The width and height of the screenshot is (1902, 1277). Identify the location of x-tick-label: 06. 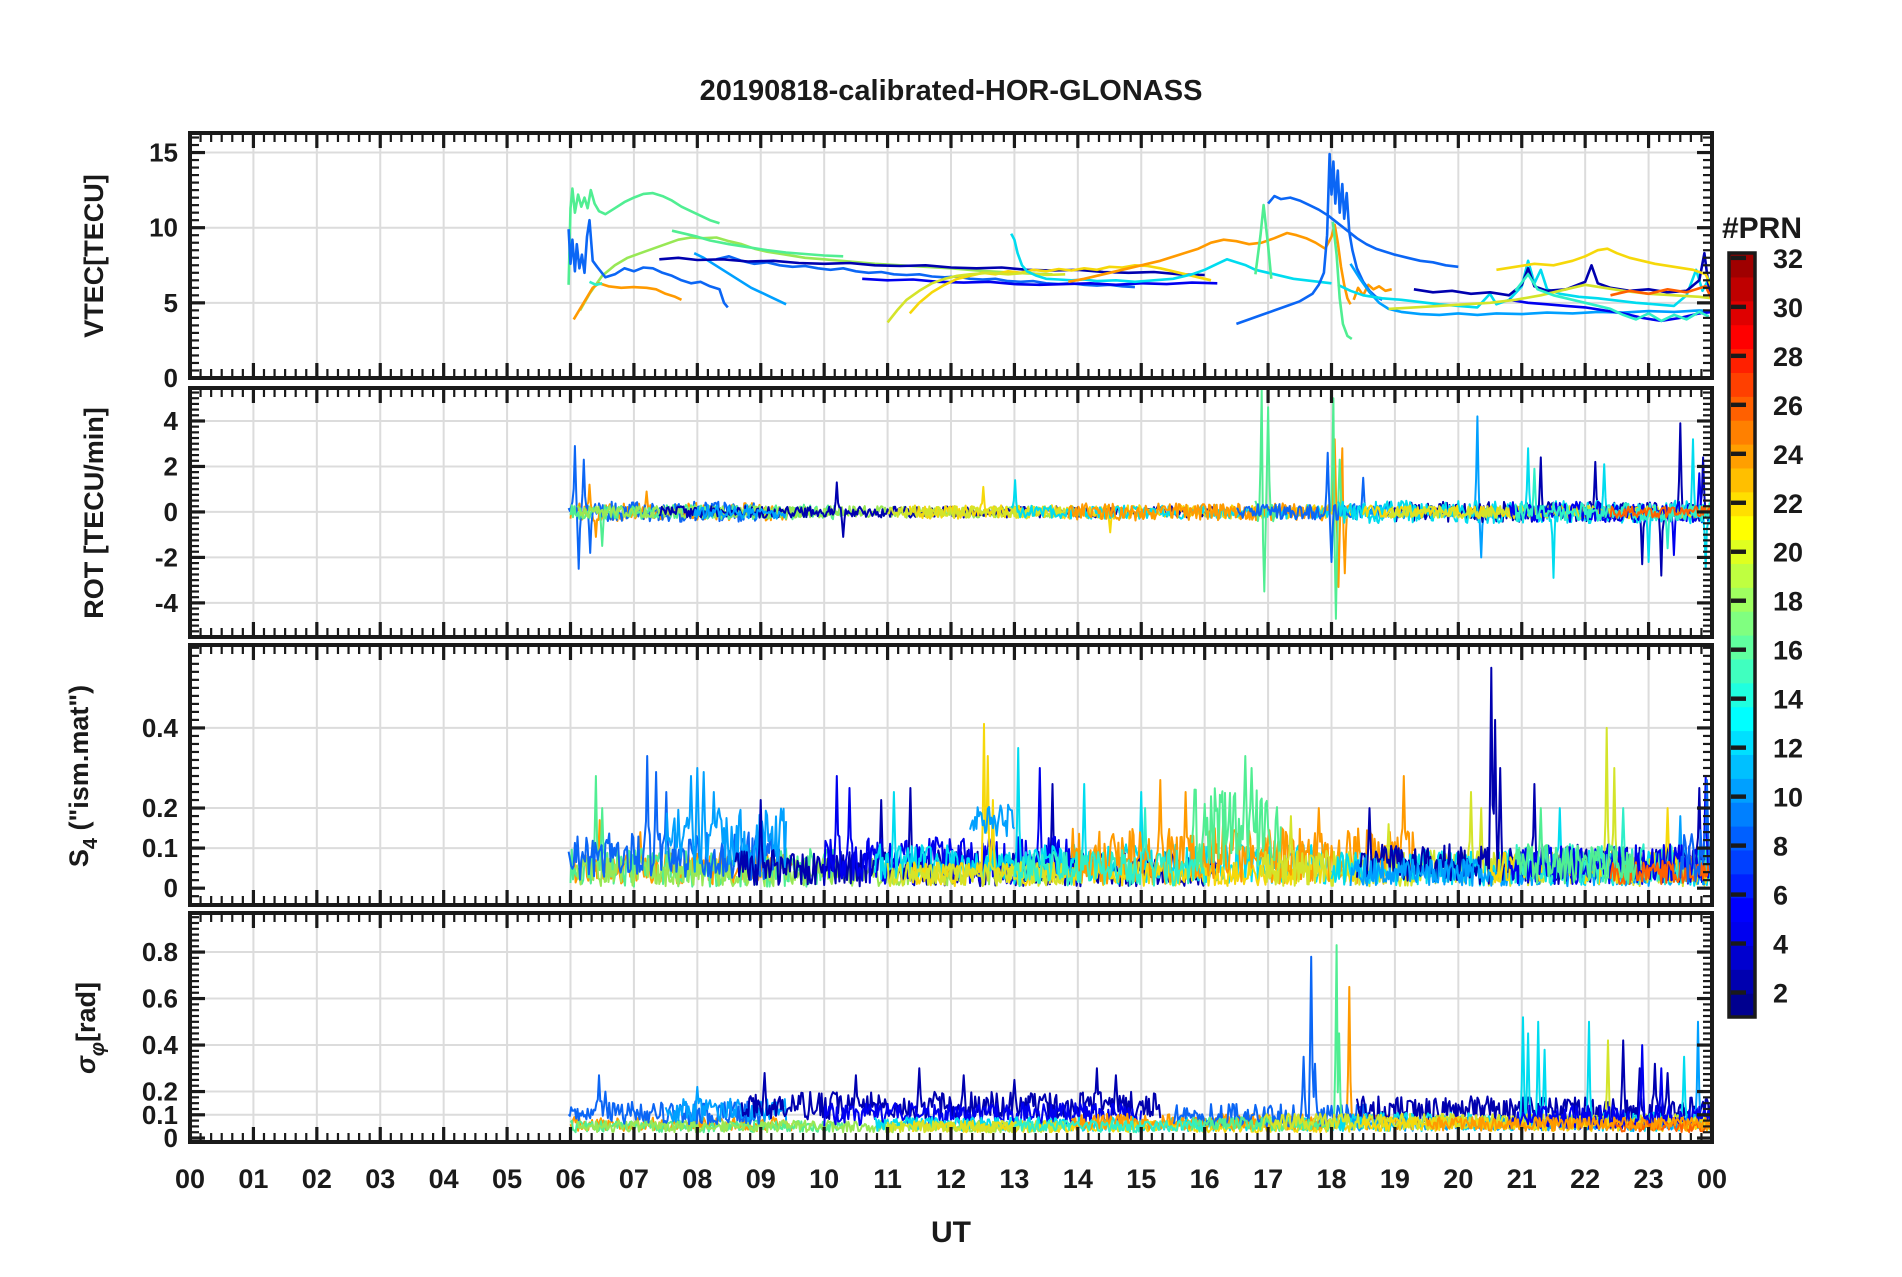
(570, 1179).